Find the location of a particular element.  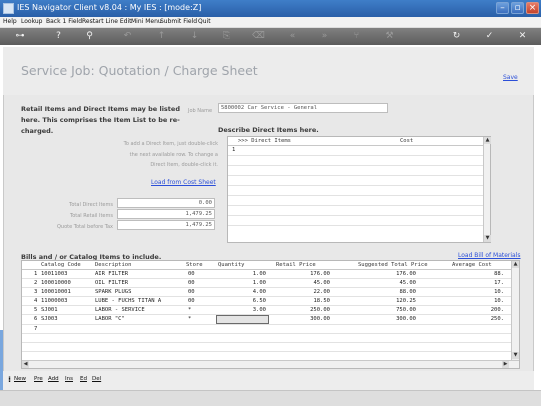

add-button: Add is located at coordinates (53, 379).